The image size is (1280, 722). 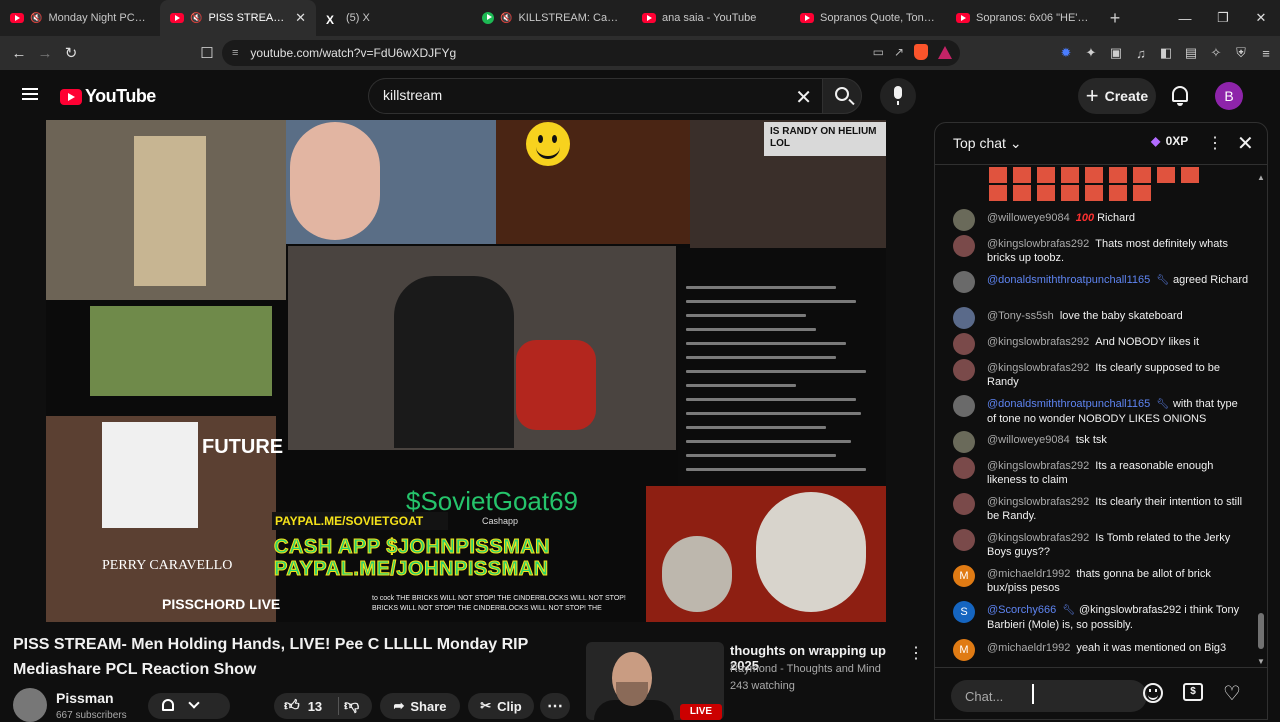 What do you see at coordinates (1021, 610) in the screenshot?
I see `chat-author-name: @Scorchy666` at bounding box center [1021, 610].